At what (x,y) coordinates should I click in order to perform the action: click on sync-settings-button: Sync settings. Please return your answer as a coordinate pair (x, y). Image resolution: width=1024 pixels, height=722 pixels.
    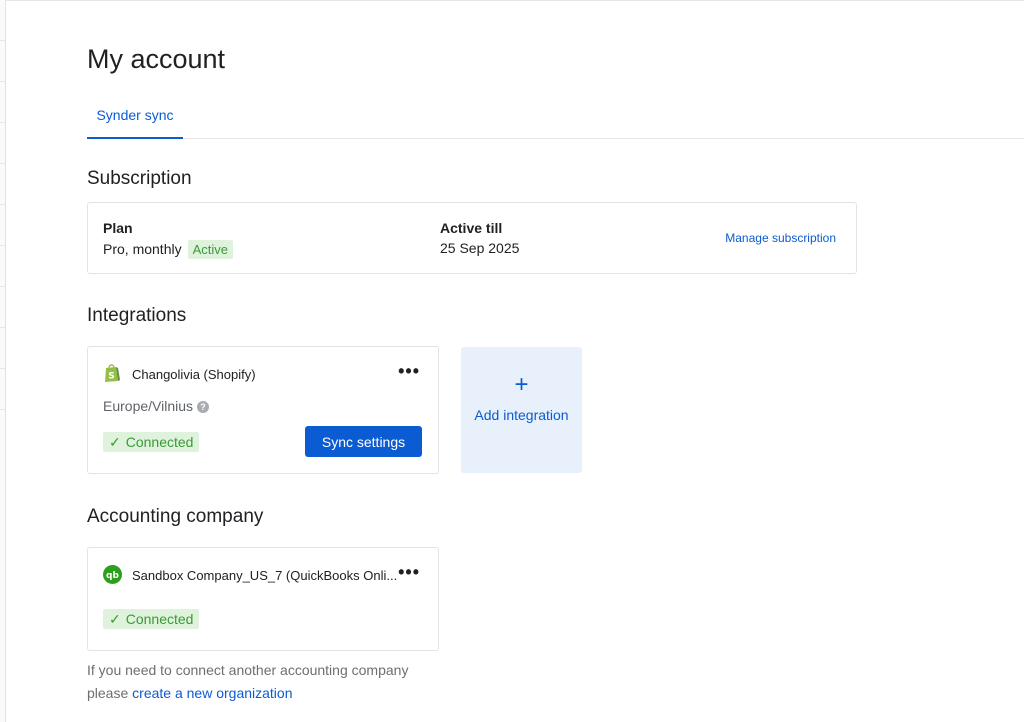
    Looking at the image, I should click on (363, 441).